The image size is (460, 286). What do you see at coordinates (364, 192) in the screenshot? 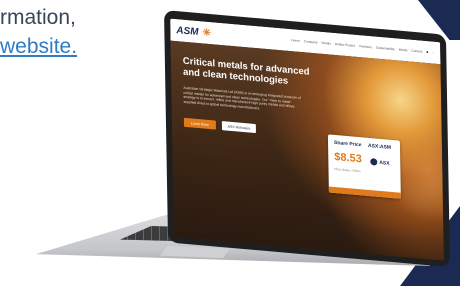
I see `share-card-button` at bounding box center [364, 192].